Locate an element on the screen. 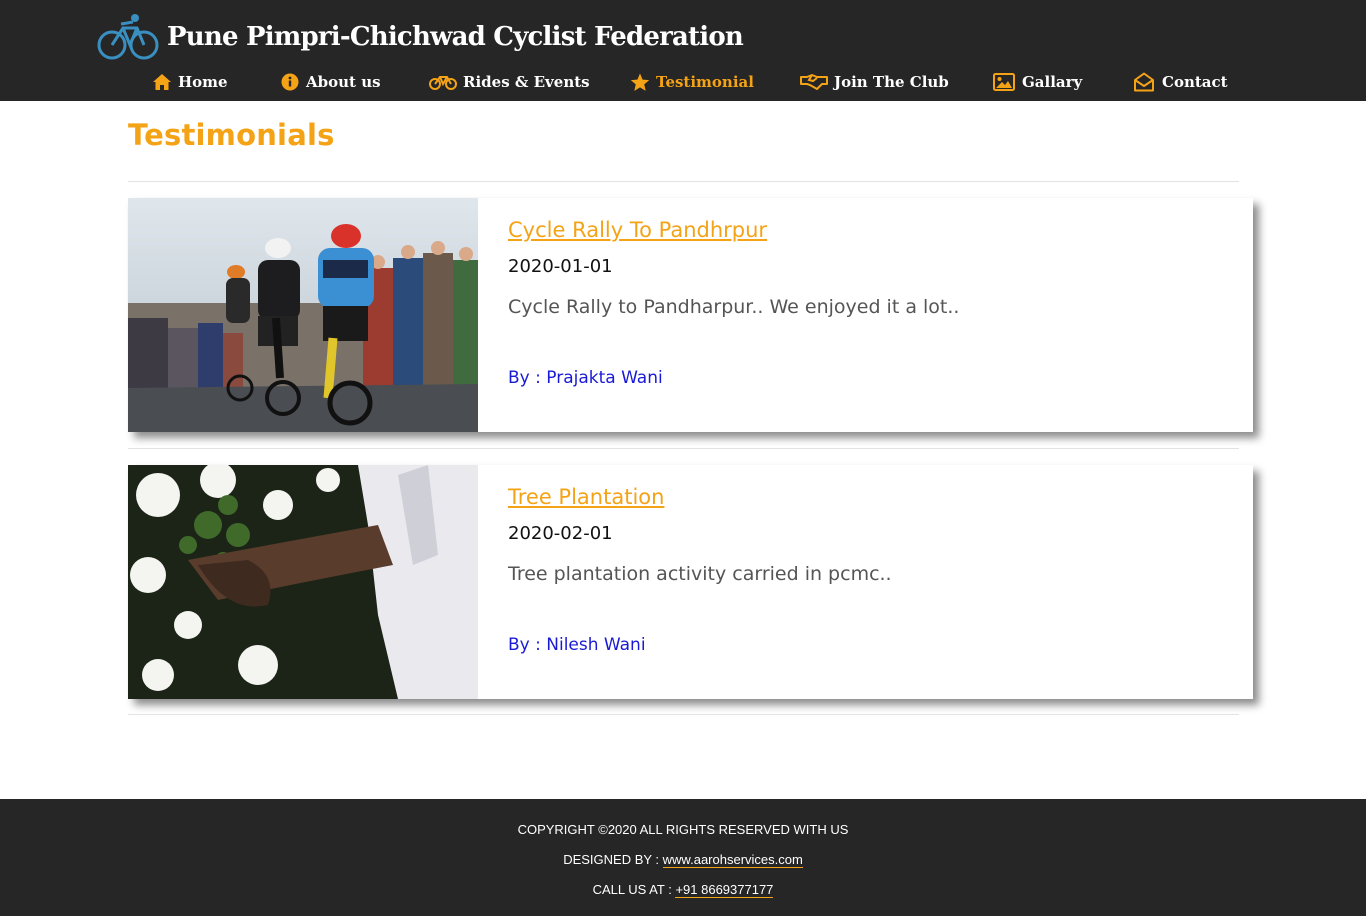 The width and height of the screenshot is (1366, 916). nav-item-about: About us is located at coordinates (330, 82).